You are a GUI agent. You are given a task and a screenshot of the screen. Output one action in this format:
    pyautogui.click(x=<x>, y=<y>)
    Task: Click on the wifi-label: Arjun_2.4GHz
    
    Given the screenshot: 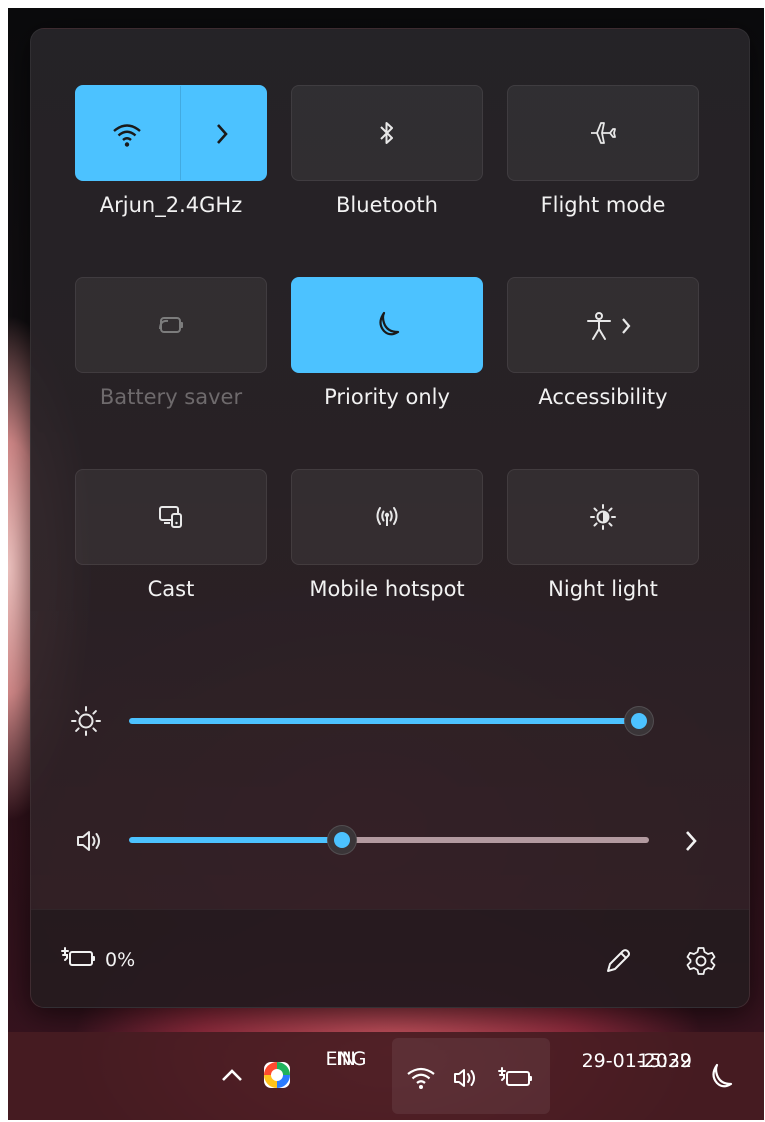 What is the action you would take?
    pyautogui.click(x=171, y=205)
    